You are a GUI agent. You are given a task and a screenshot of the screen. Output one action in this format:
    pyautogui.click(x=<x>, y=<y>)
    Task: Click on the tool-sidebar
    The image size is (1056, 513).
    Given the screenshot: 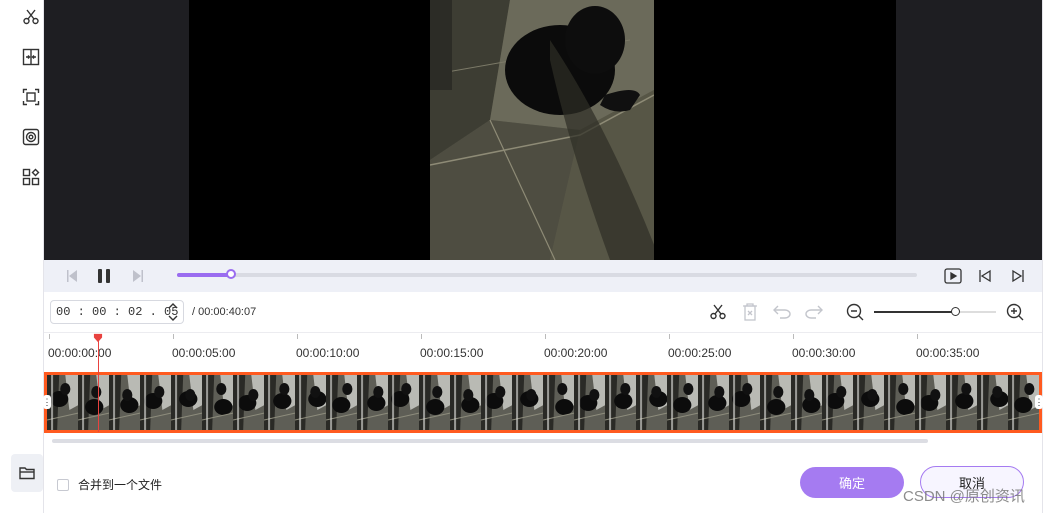 What is the action you would take?
    pyautogui.click(x=22, y=256)
    